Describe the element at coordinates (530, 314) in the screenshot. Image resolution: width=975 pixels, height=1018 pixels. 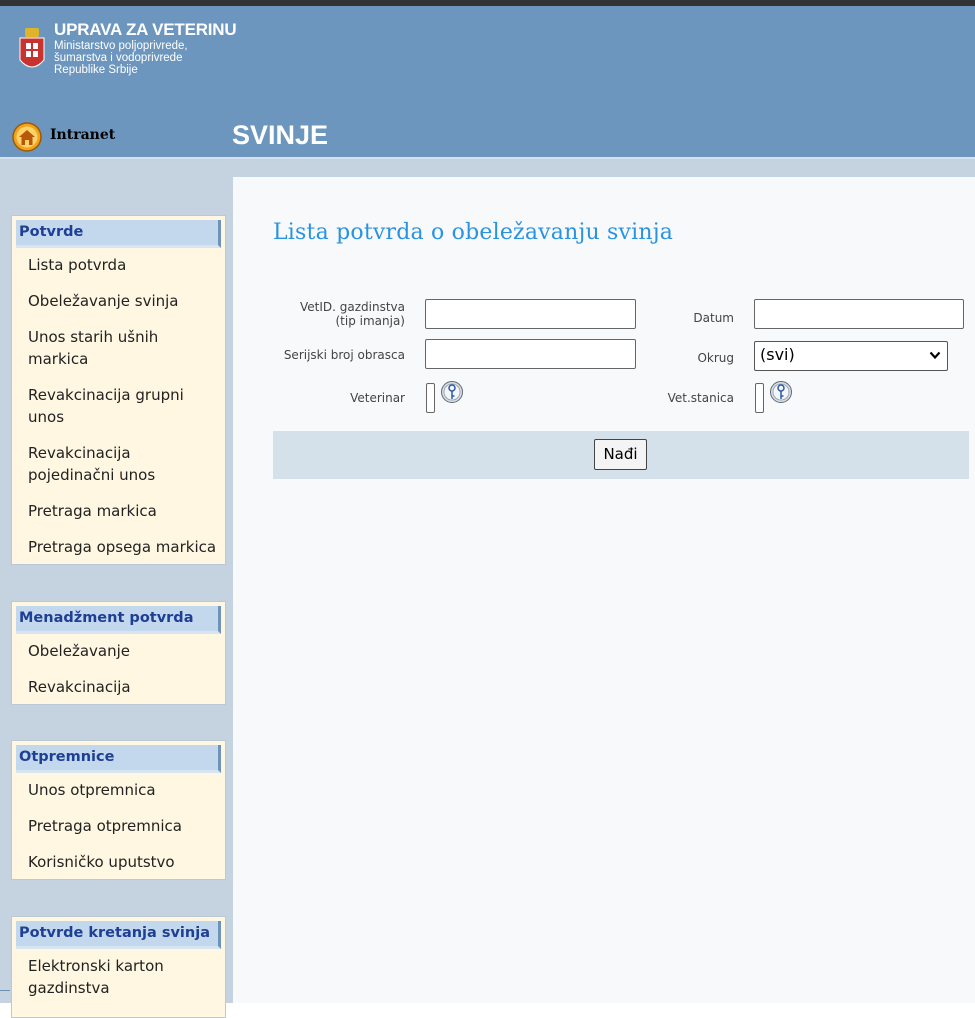
I see `vetid-input` at that location.